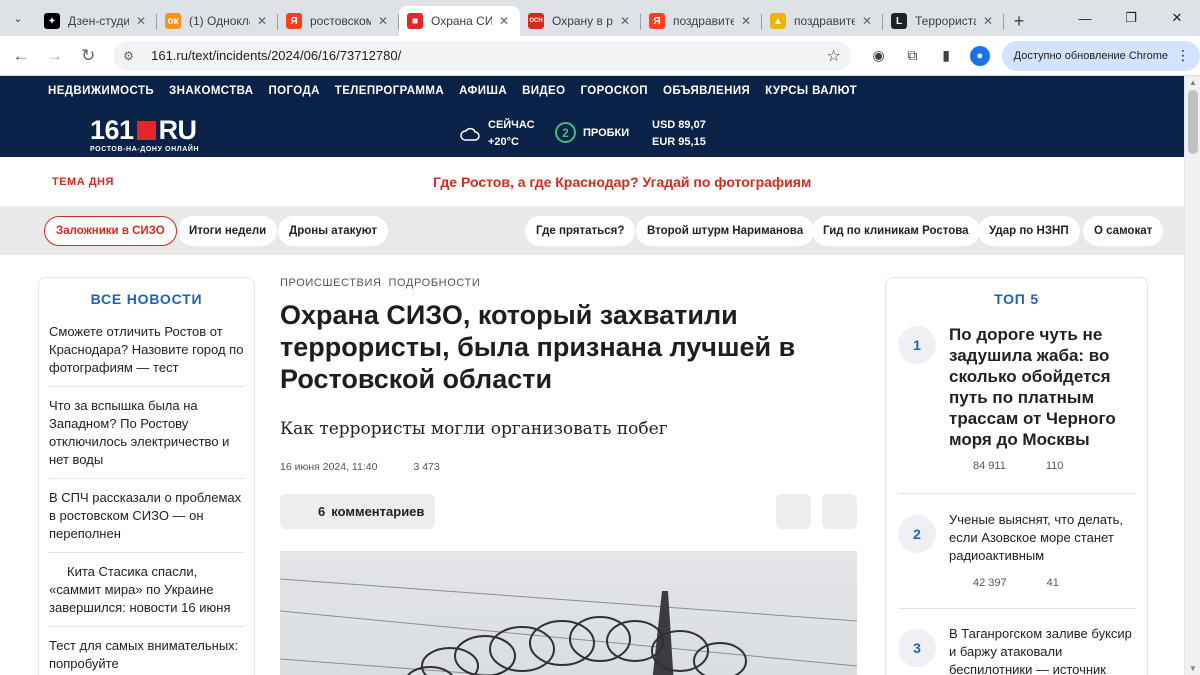 This screenshot has height=675, width=1200. Describe the element at coordinates (725, 231) in the screenshot. I see `tag-pill: Второй штурм Наримановa` at that location.